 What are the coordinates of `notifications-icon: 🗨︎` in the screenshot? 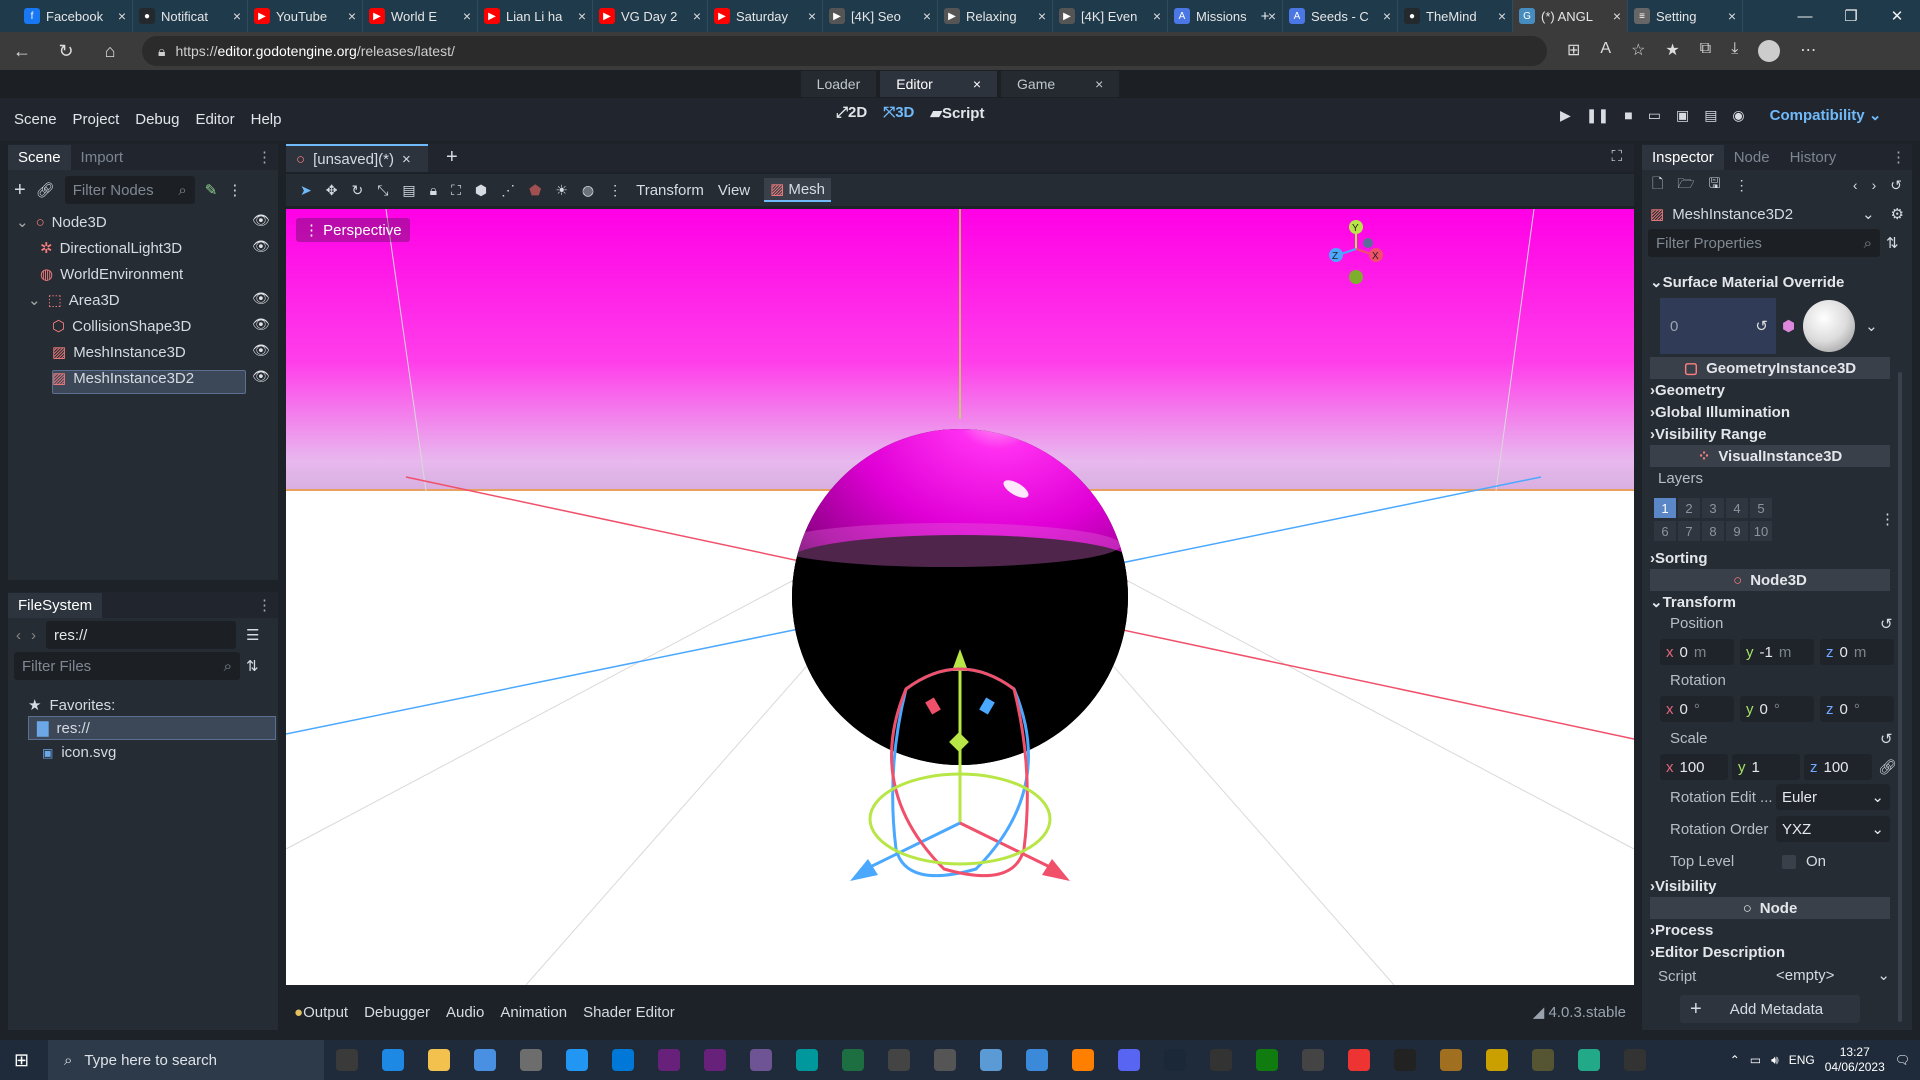 It's located at (1902, 1060).